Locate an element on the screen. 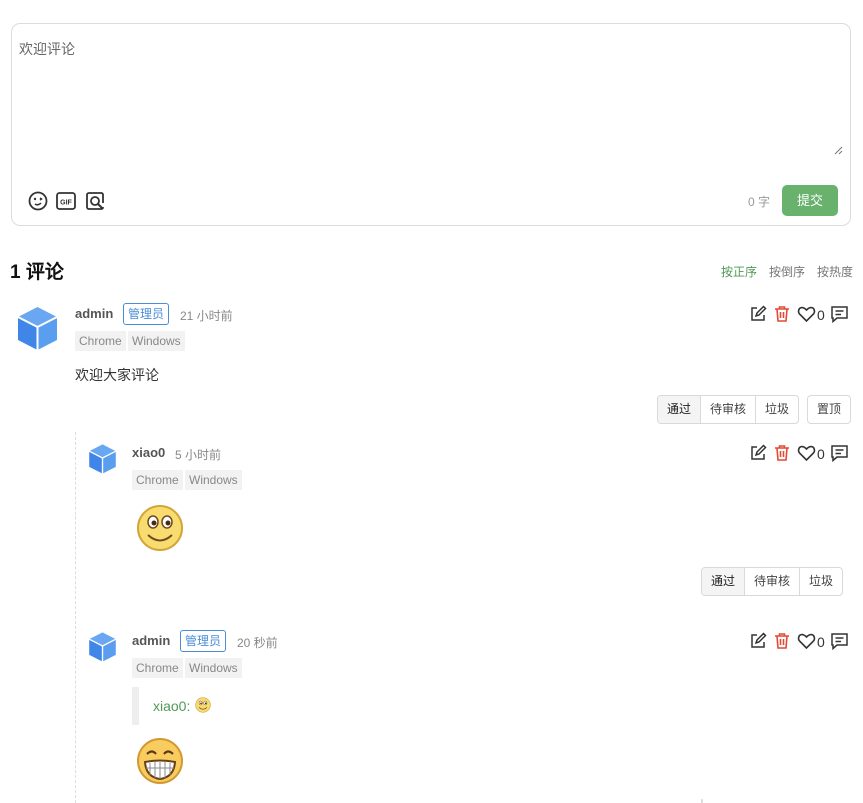  reply-time: 5 小时前 is located at coordinates (198, 455).